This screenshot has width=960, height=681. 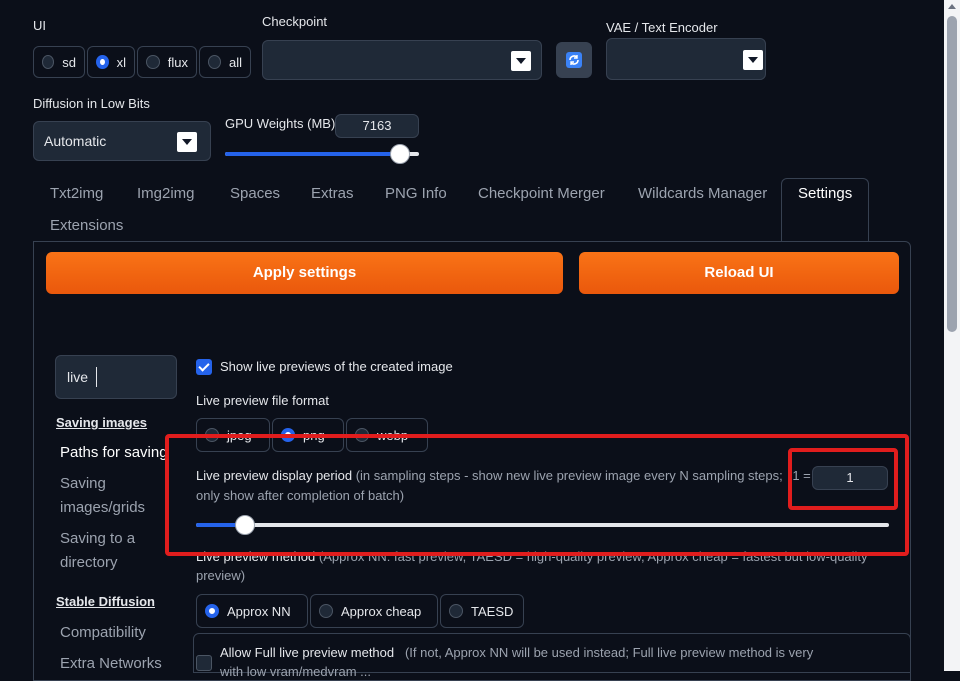 What do you see at coordinates (336, 366) in the screenshot?
I see `show-live-previews-label: Show live previews of the created image` at bounding box center [336, 366].